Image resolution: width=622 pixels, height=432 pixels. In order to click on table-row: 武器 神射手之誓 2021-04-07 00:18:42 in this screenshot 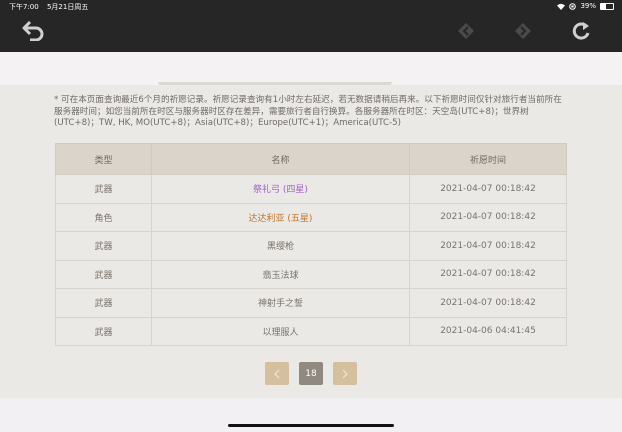, I will do `click(311, 303)`.